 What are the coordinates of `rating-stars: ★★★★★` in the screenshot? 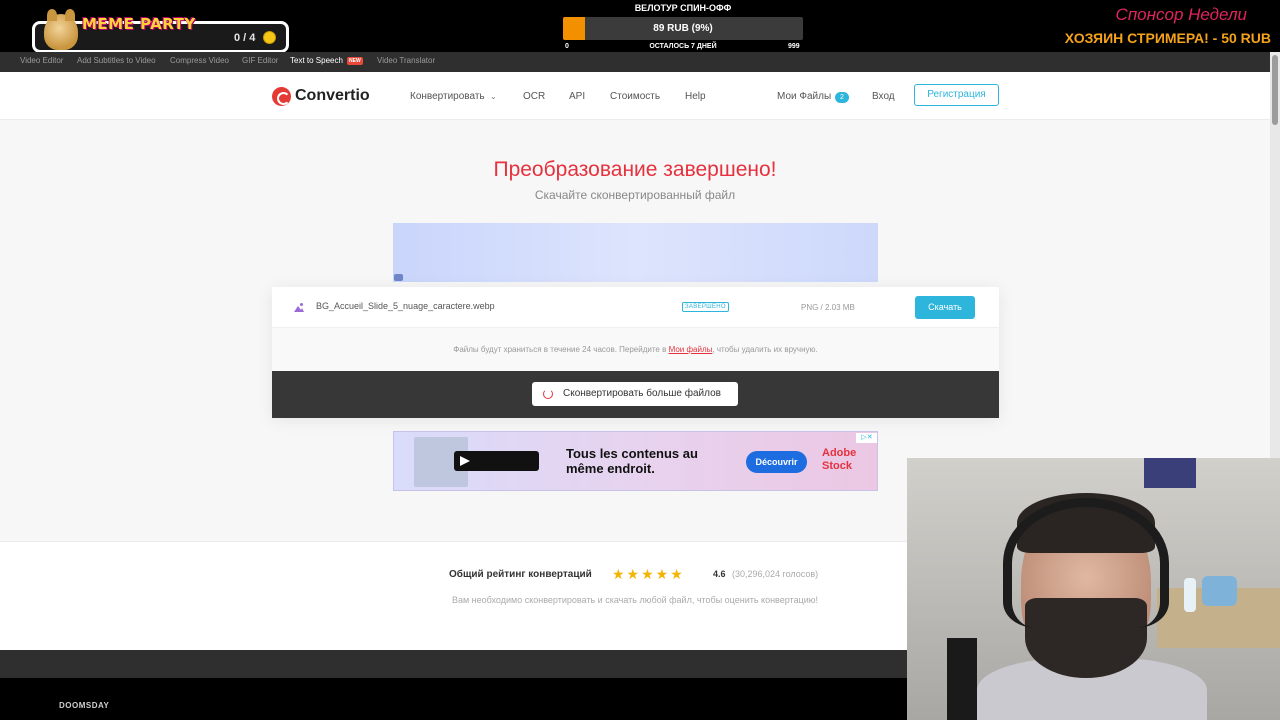 It's located at (648, 574).